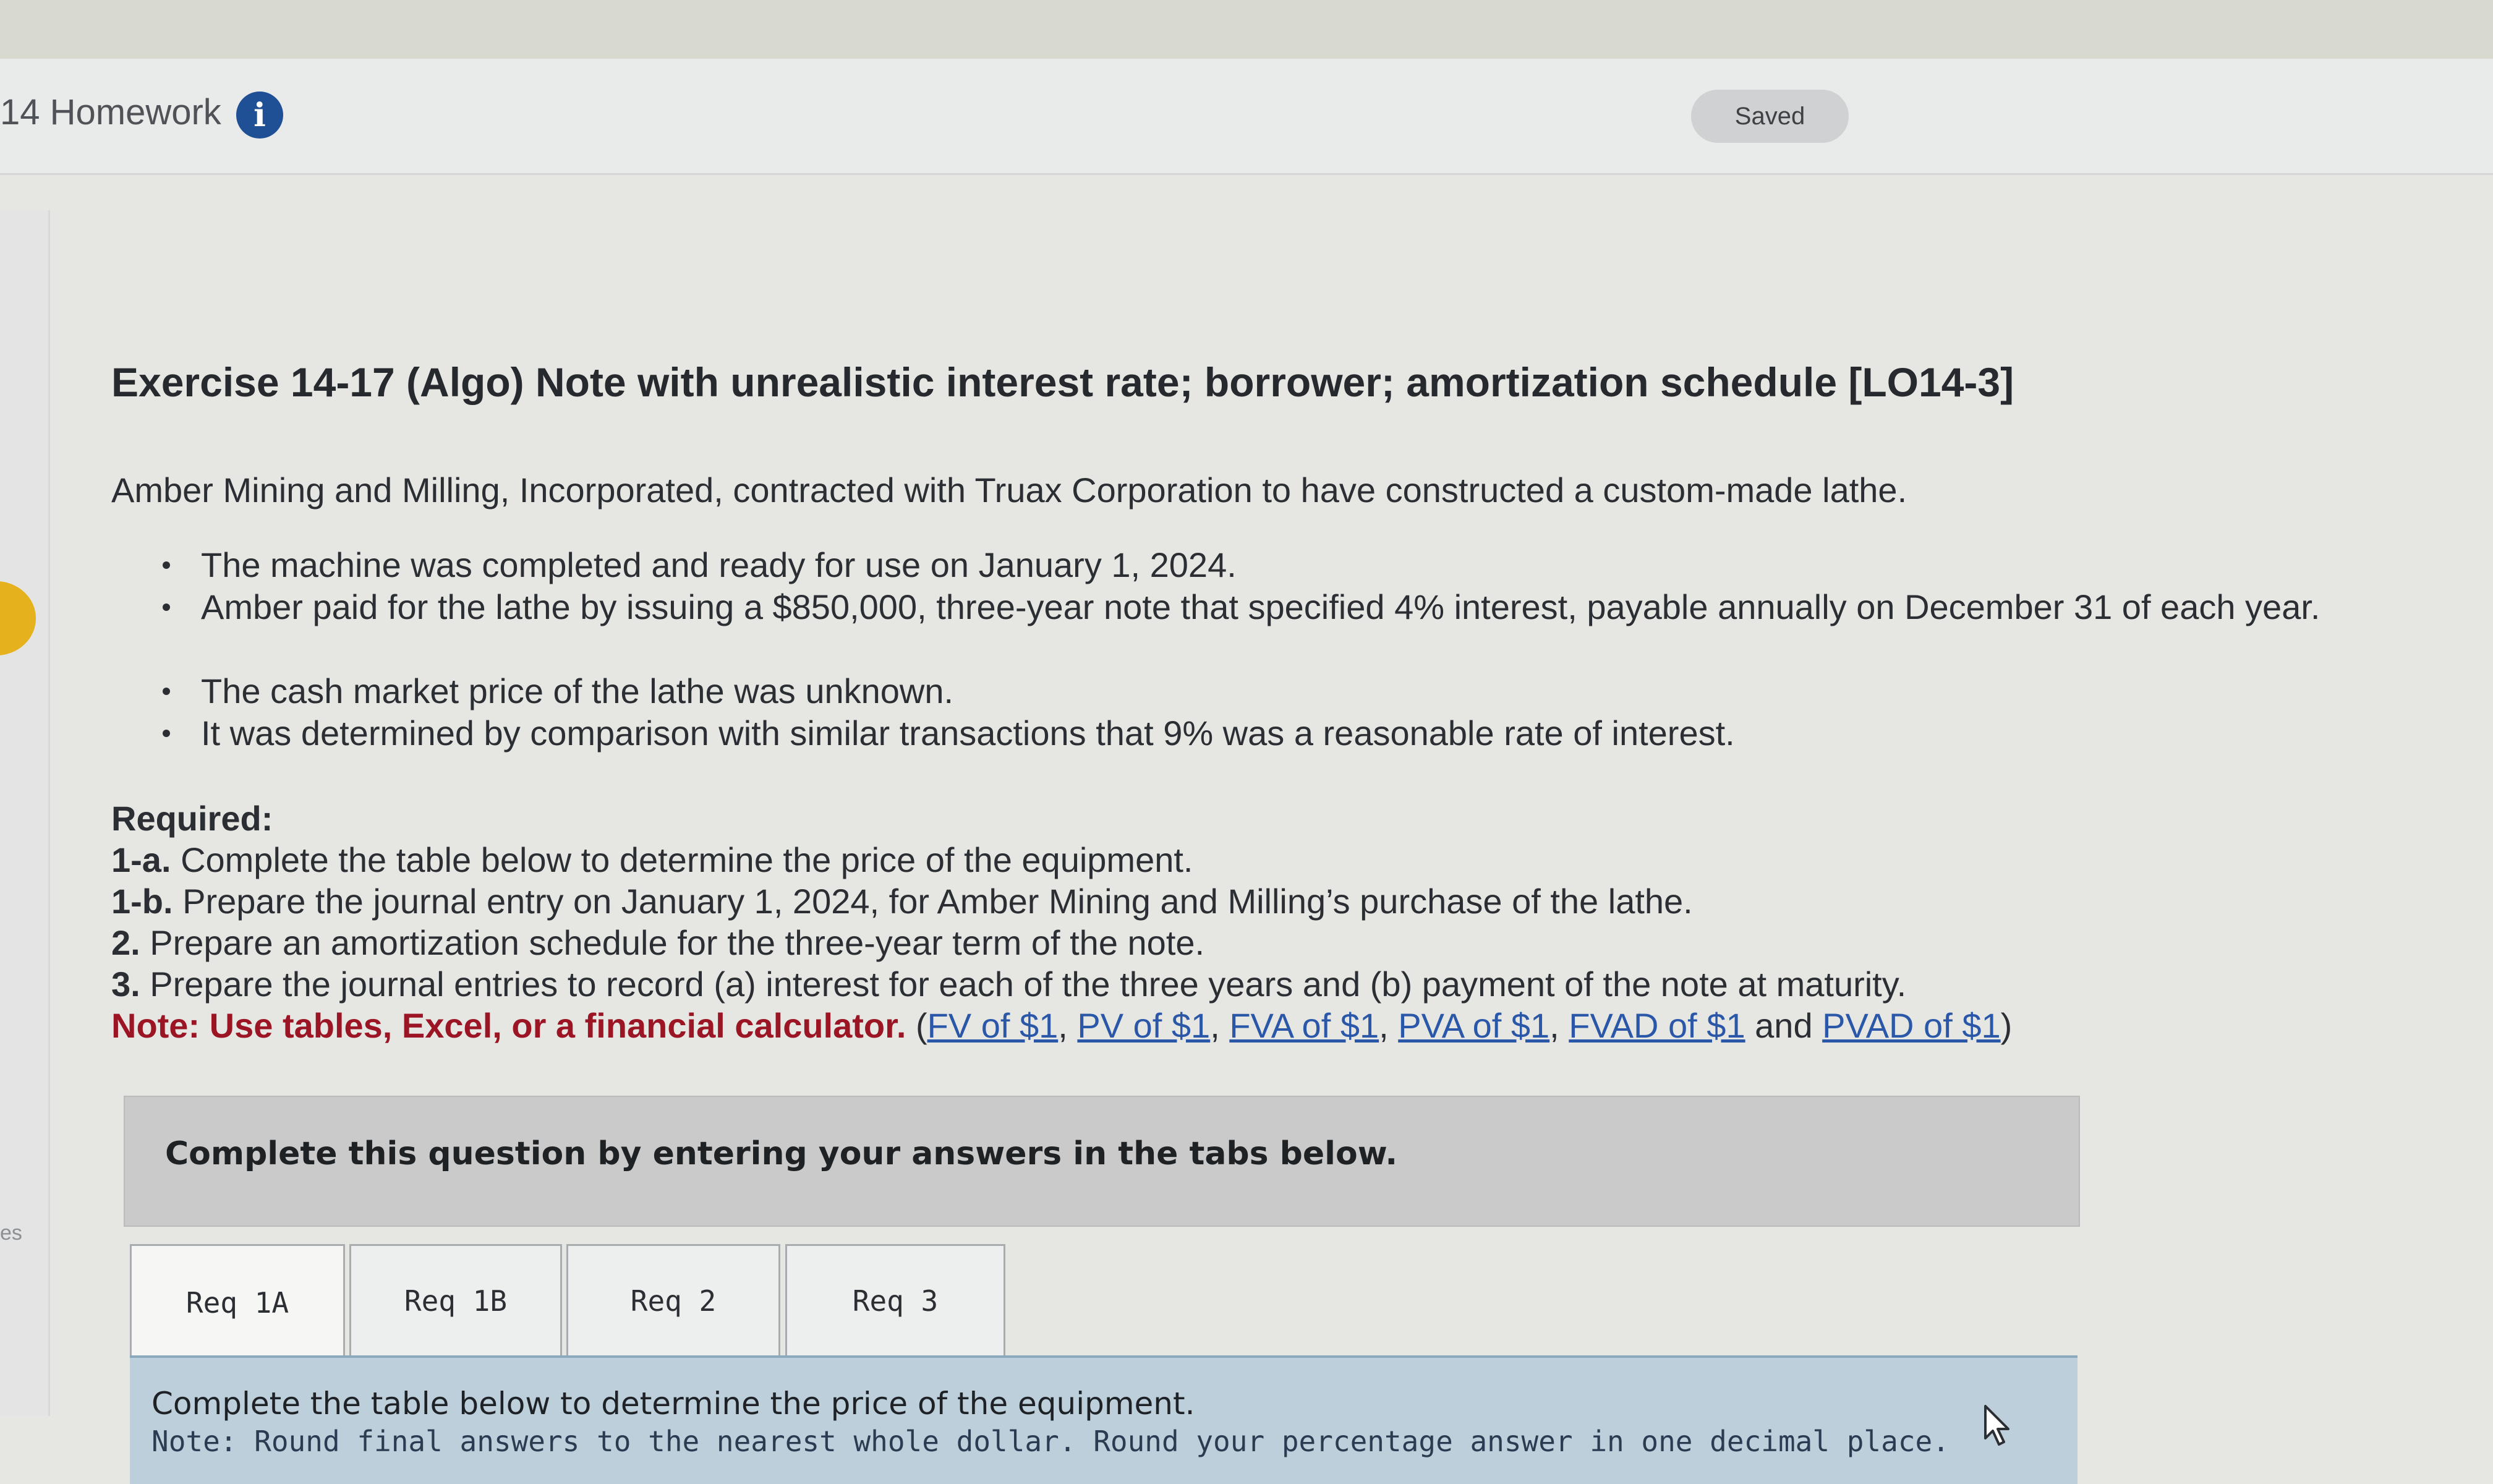  Describe the element at coordinates (2006, 1025) in the screenshot. I see `paren-close: )` at that location.